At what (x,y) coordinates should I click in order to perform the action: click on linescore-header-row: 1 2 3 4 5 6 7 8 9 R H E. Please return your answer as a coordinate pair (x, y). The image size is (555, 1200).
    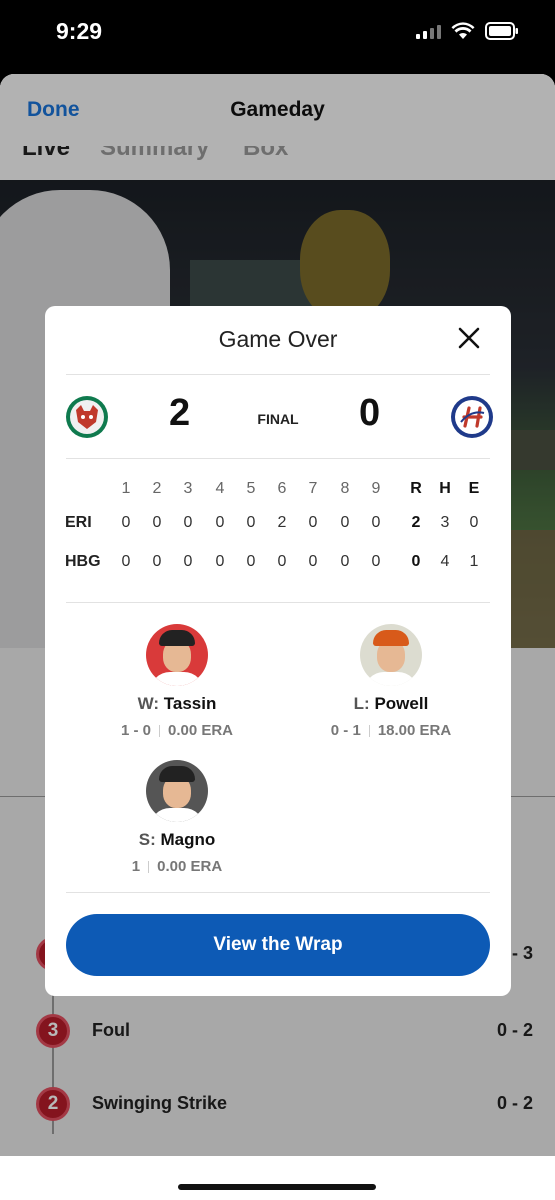
    Looking at the image, I should click on (278, 495).